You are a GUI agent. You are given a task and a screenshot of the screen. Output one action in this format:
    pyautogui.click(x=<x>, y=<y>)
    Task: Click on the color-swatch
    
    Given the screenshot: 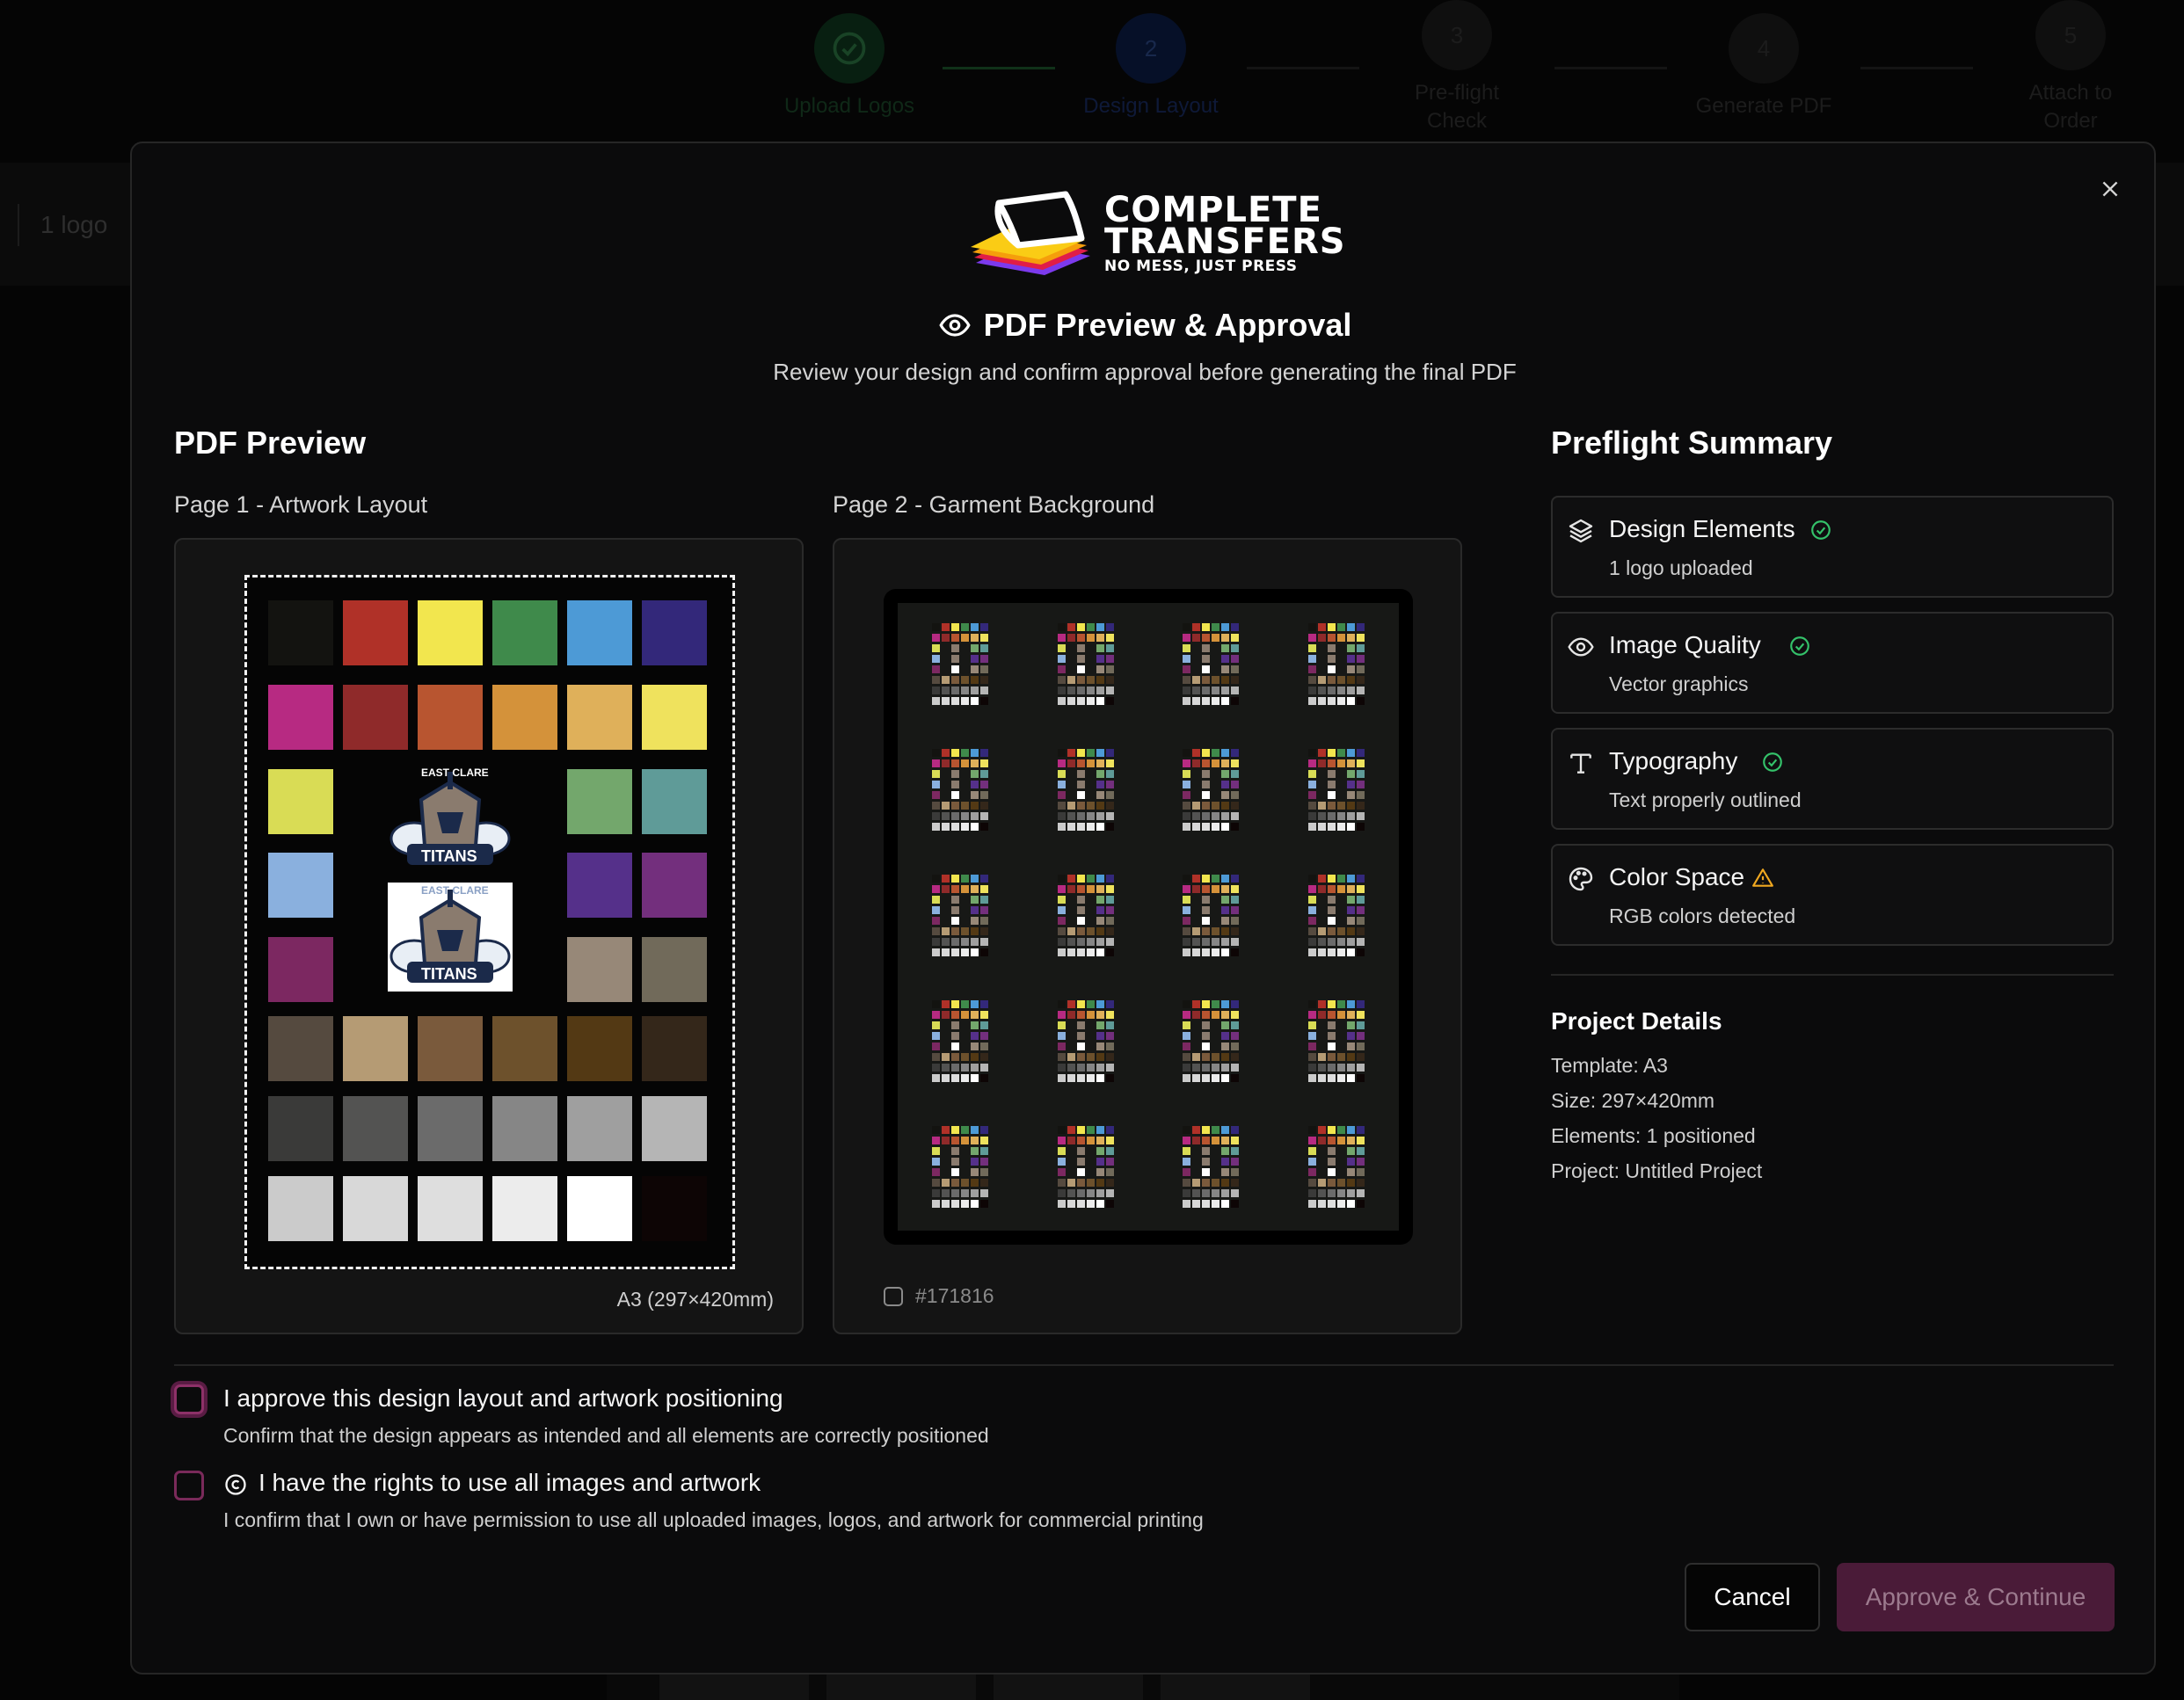 What is the action you would take?
    pyautogui.click(x=674, y=1048)
    